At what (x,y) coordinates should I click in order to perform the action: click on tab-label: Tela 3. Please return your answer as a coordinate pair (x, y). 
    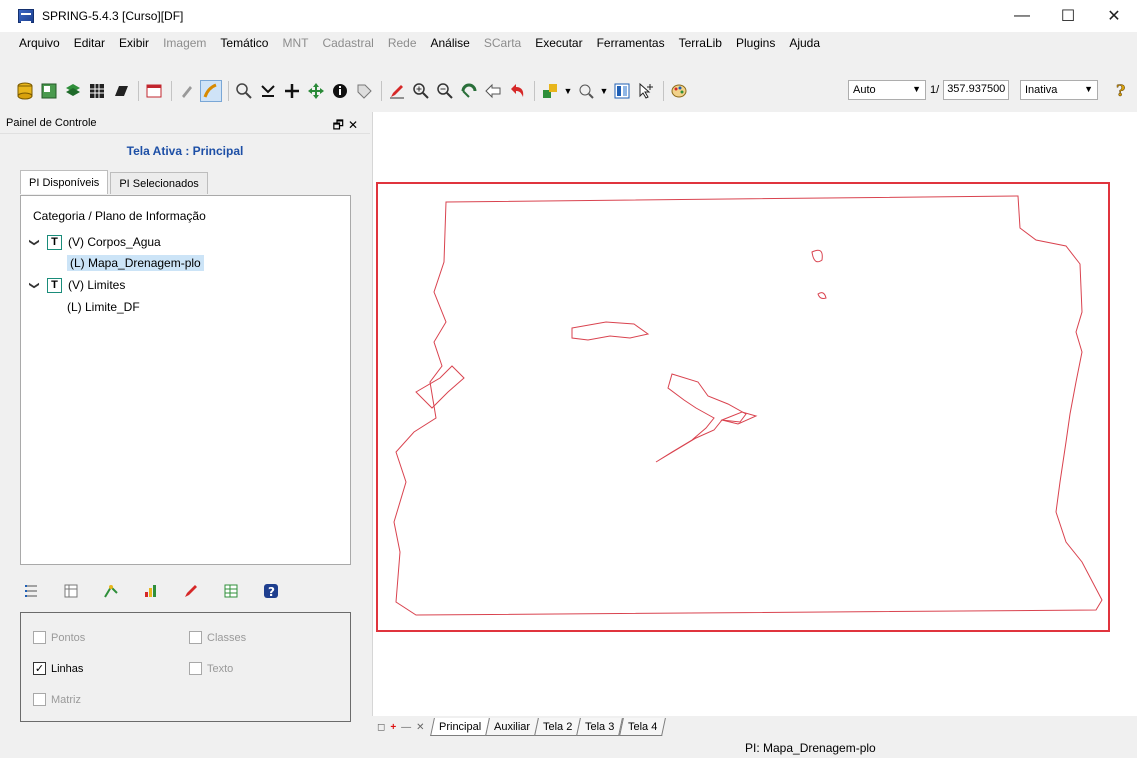
    Looking at the image, I should click on (600, 726).